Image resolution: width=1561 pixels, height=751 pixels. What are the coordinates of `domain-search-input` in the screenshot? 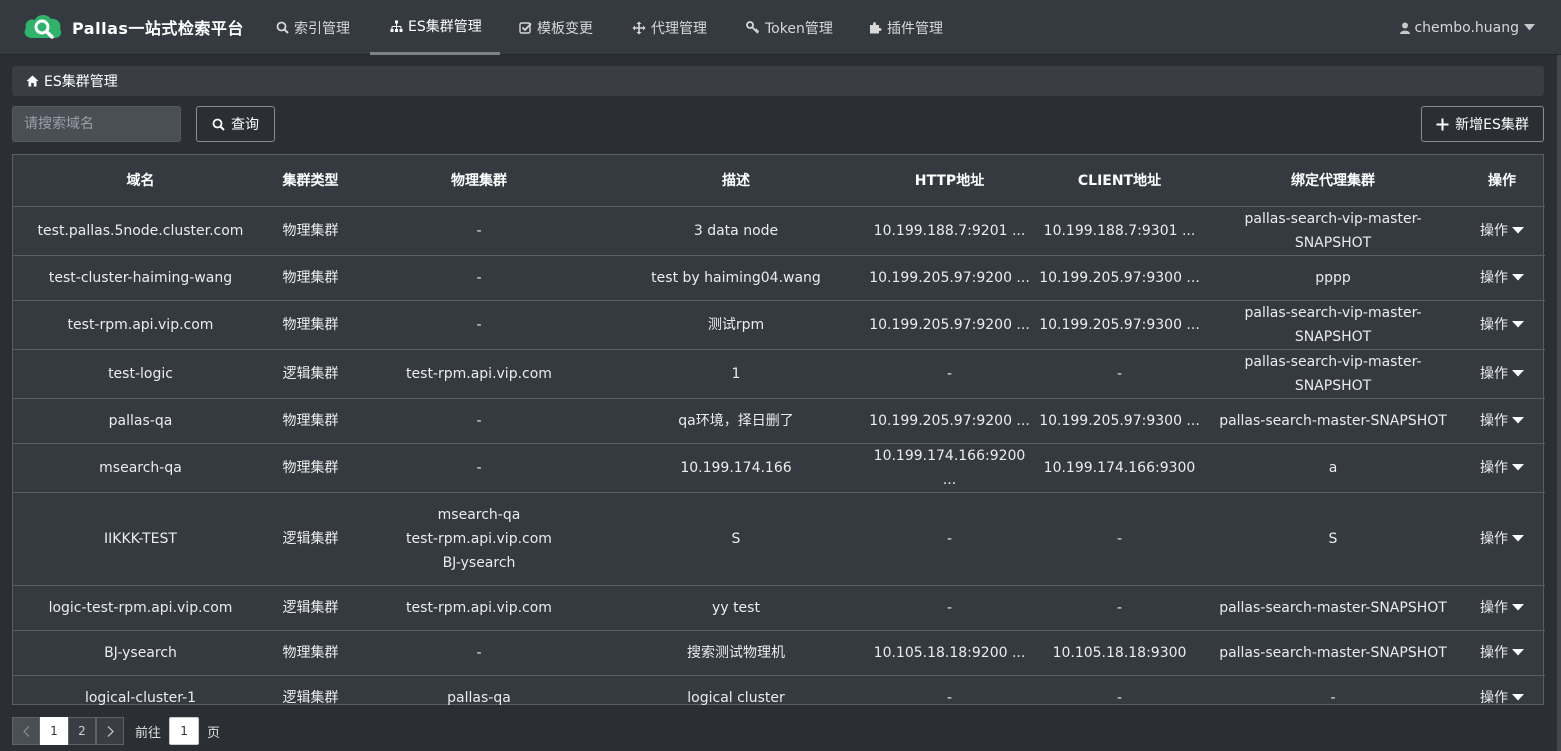 It's located at (96, 124).